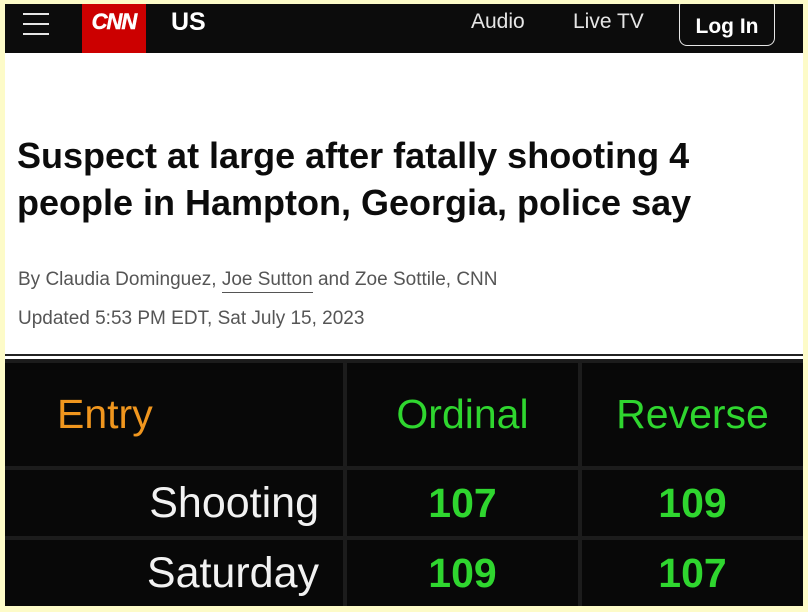  Describe the element at coordinates (404, 355) in the screenshot. I see `divider` at that location.